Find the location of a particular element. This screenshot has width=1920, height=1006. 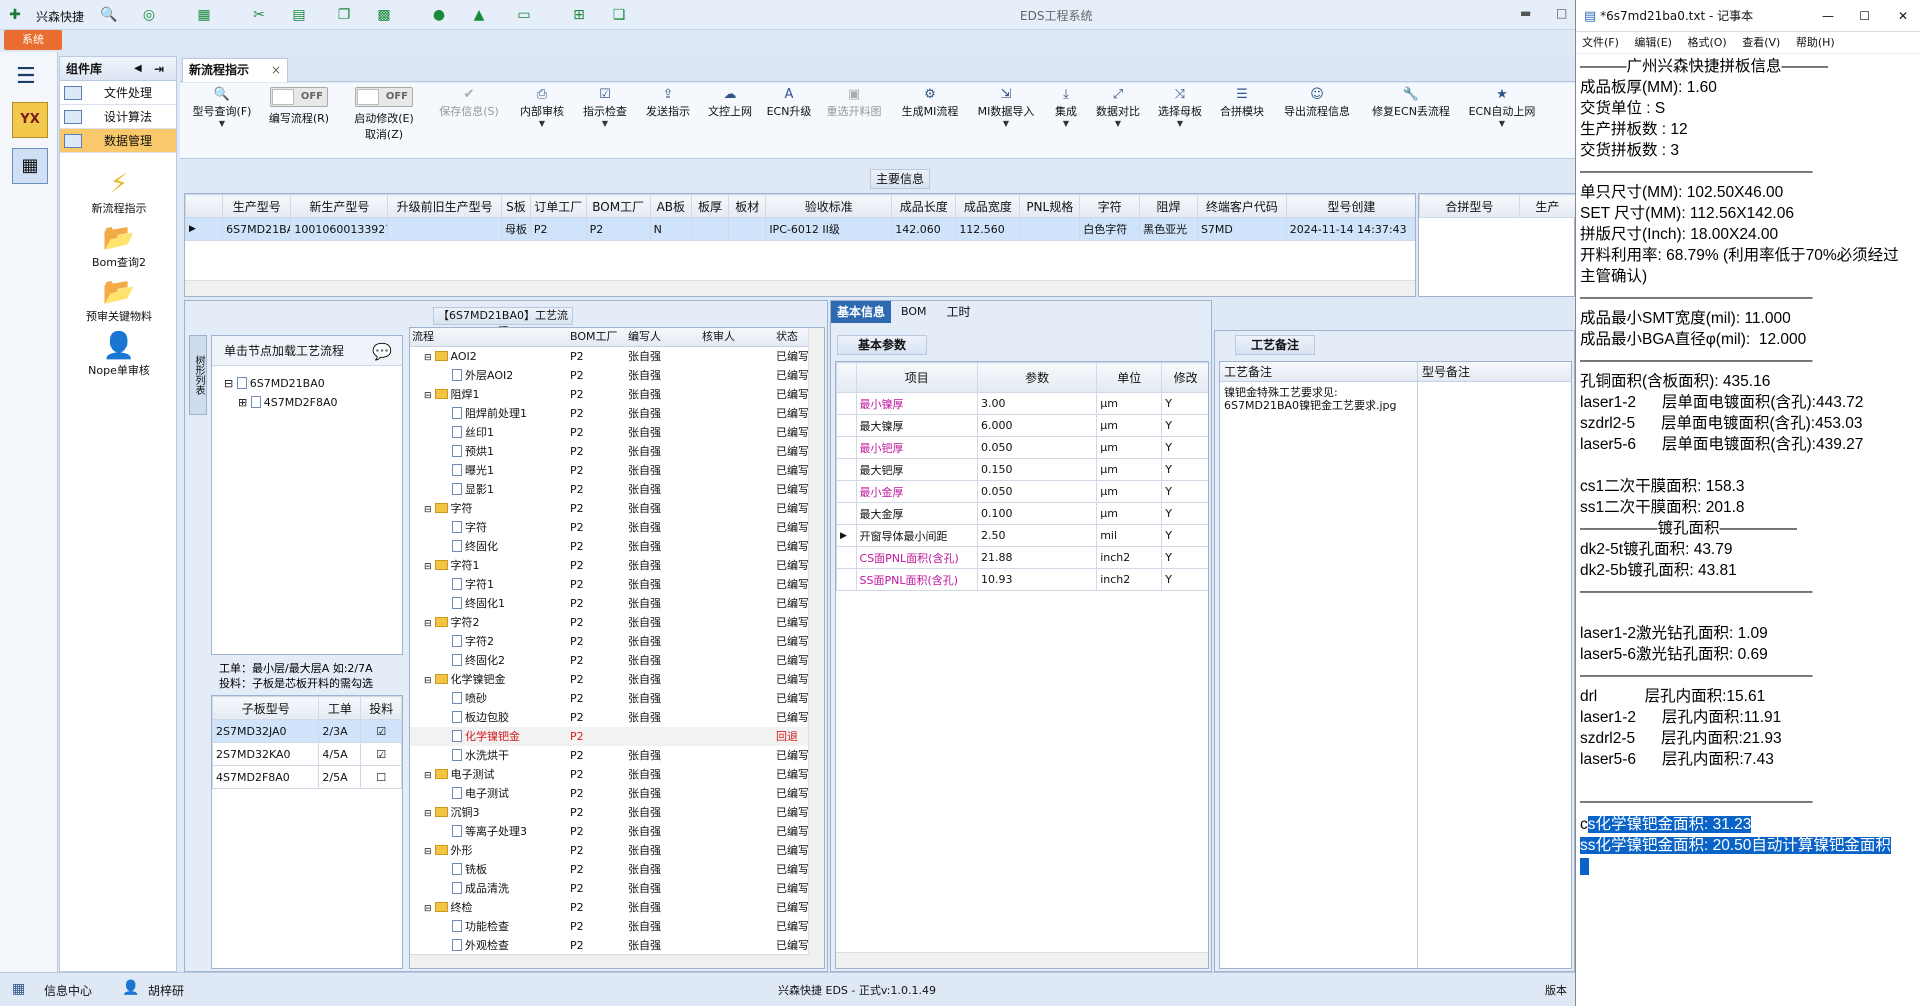

minimize-icon: — is located at coordinates (1828, 16).